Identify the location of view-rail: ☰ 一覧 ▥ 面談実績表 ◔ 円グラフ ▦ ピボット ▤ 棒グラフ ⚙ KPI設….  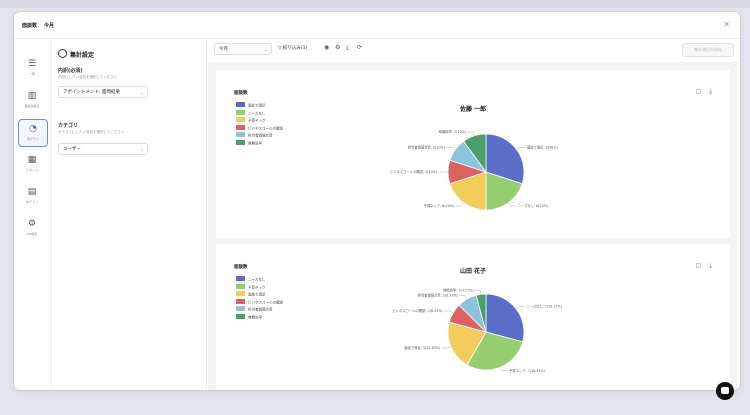
(33, 214).